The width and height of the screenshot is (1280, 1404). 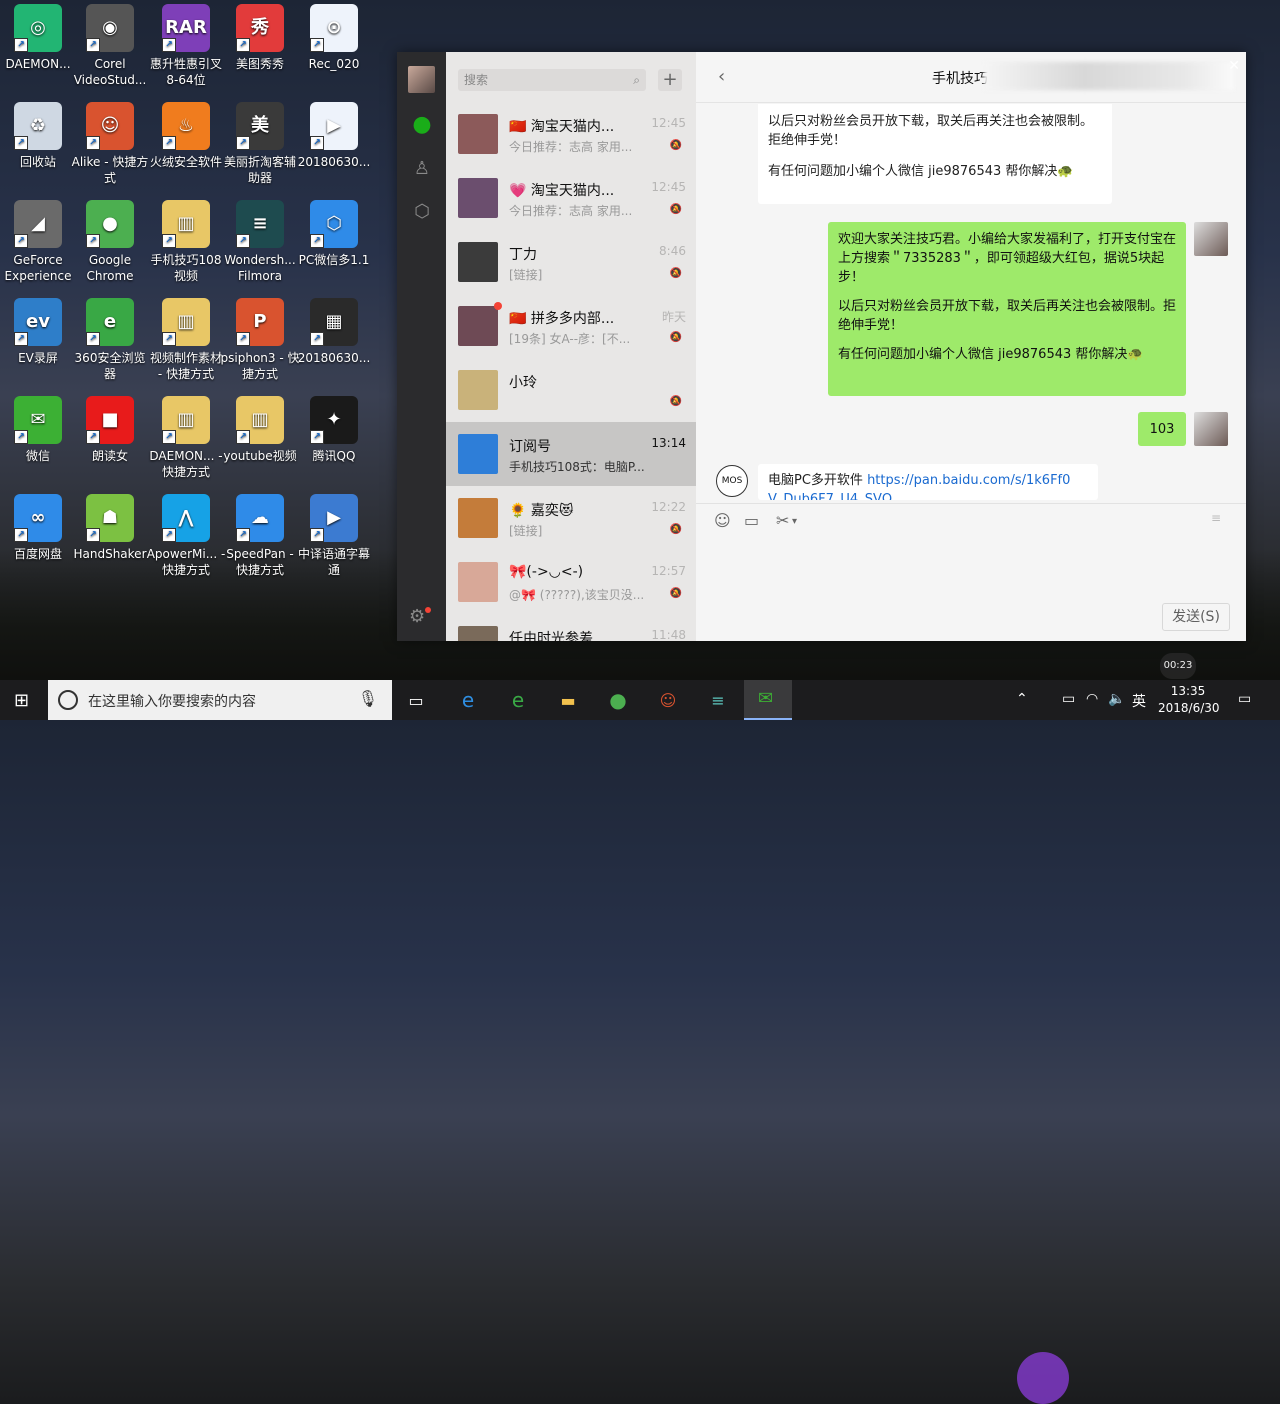 I want to click on desktop-icon: ♻ ↗ 回收站, so click(x=39, y=136).